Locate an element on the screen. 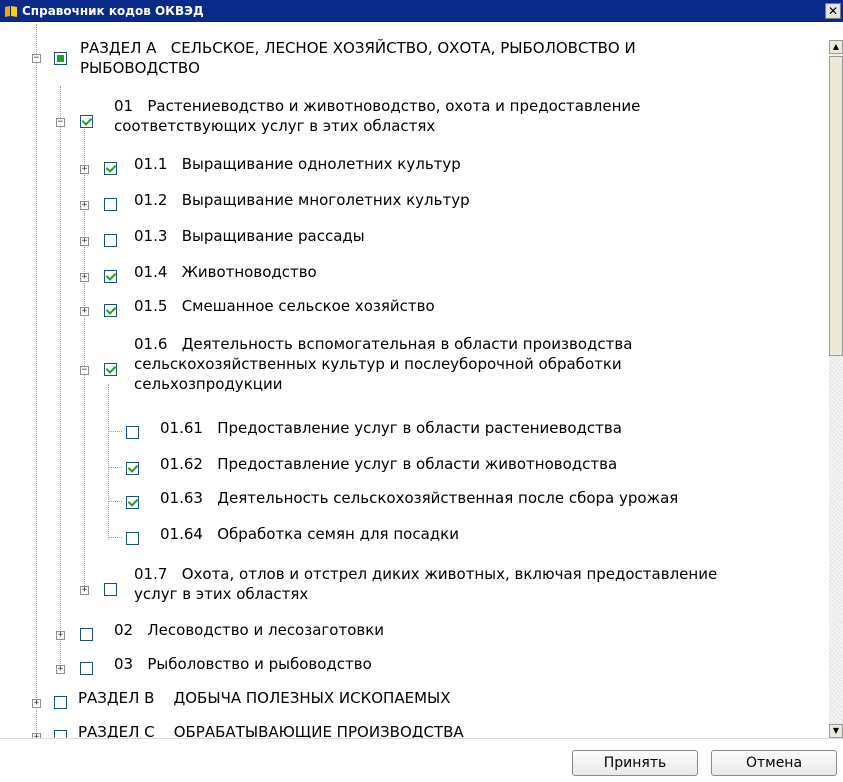 The width and height of the screenshot is (843, 782). tree-scrollbar: ▲ ▼ is located at coordinates (836, 389).